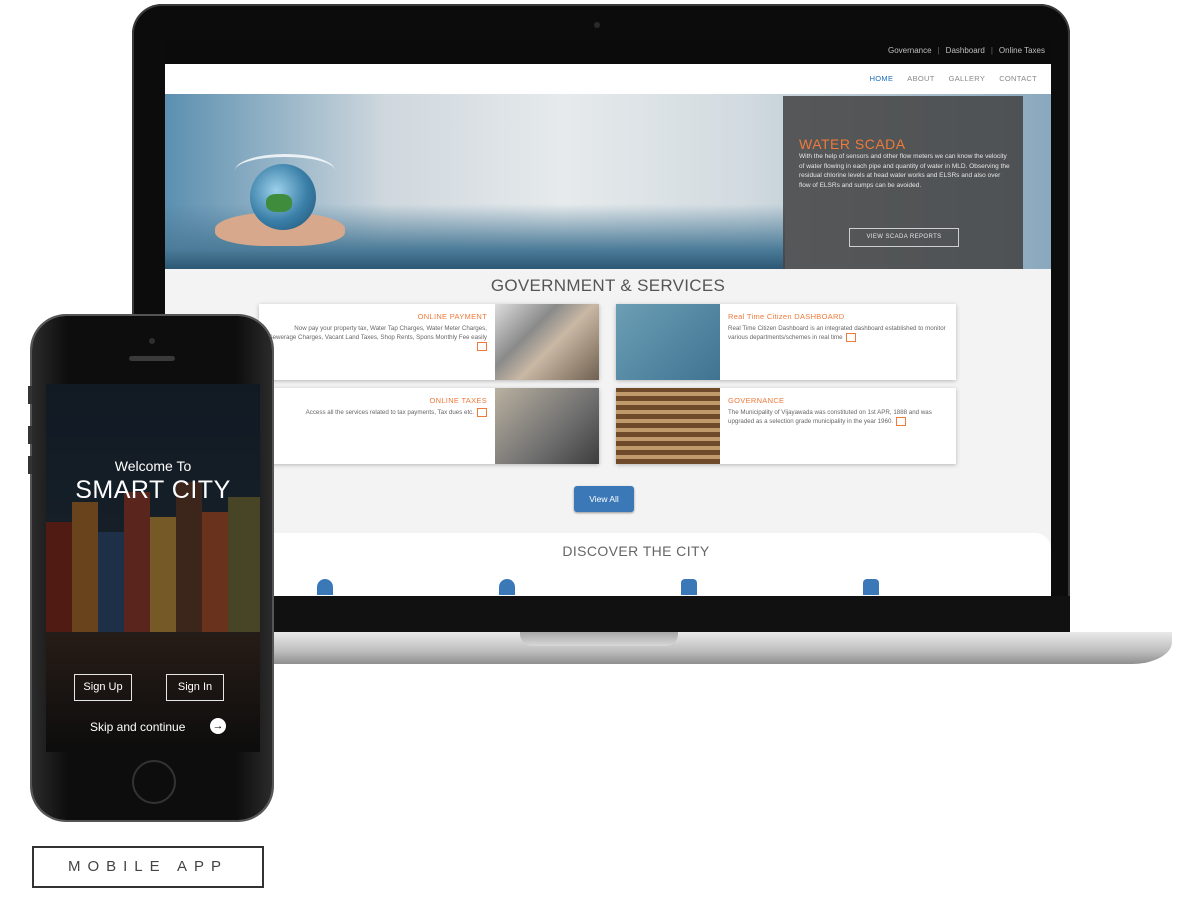  Describe the element at coordinates (871, 587) in the screenshot. I see `discover-icon-home` at that location.